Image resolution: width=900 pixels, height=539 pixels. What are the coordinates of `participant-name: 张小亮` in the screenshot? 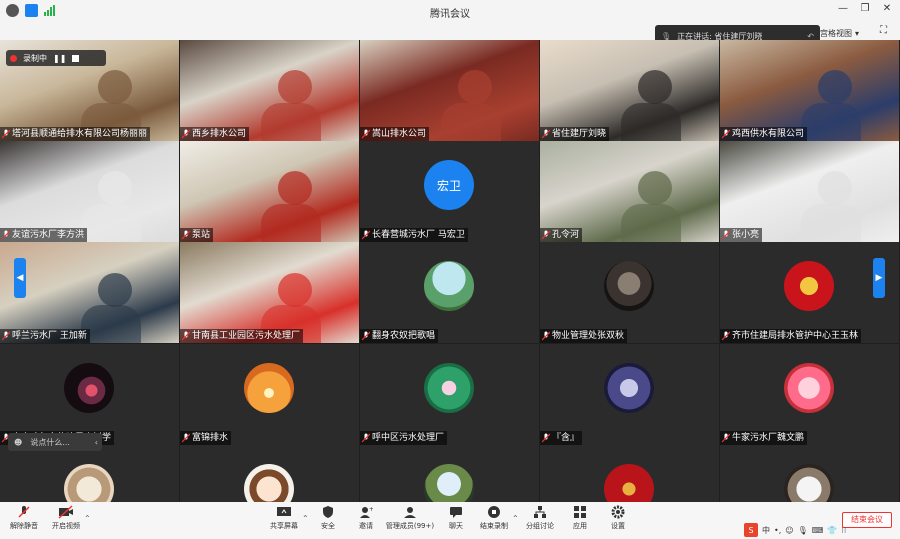 It's located at (746, 235).